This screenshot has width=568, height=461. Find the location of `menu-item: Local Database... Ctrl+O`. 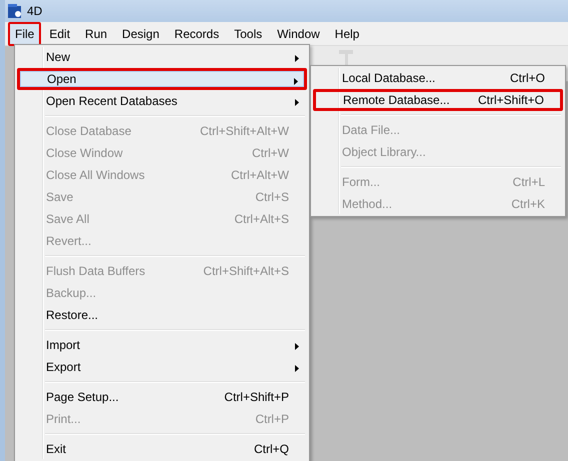

menu-item: Local Database... Ctrl+O is located at coordinates (438, 78).